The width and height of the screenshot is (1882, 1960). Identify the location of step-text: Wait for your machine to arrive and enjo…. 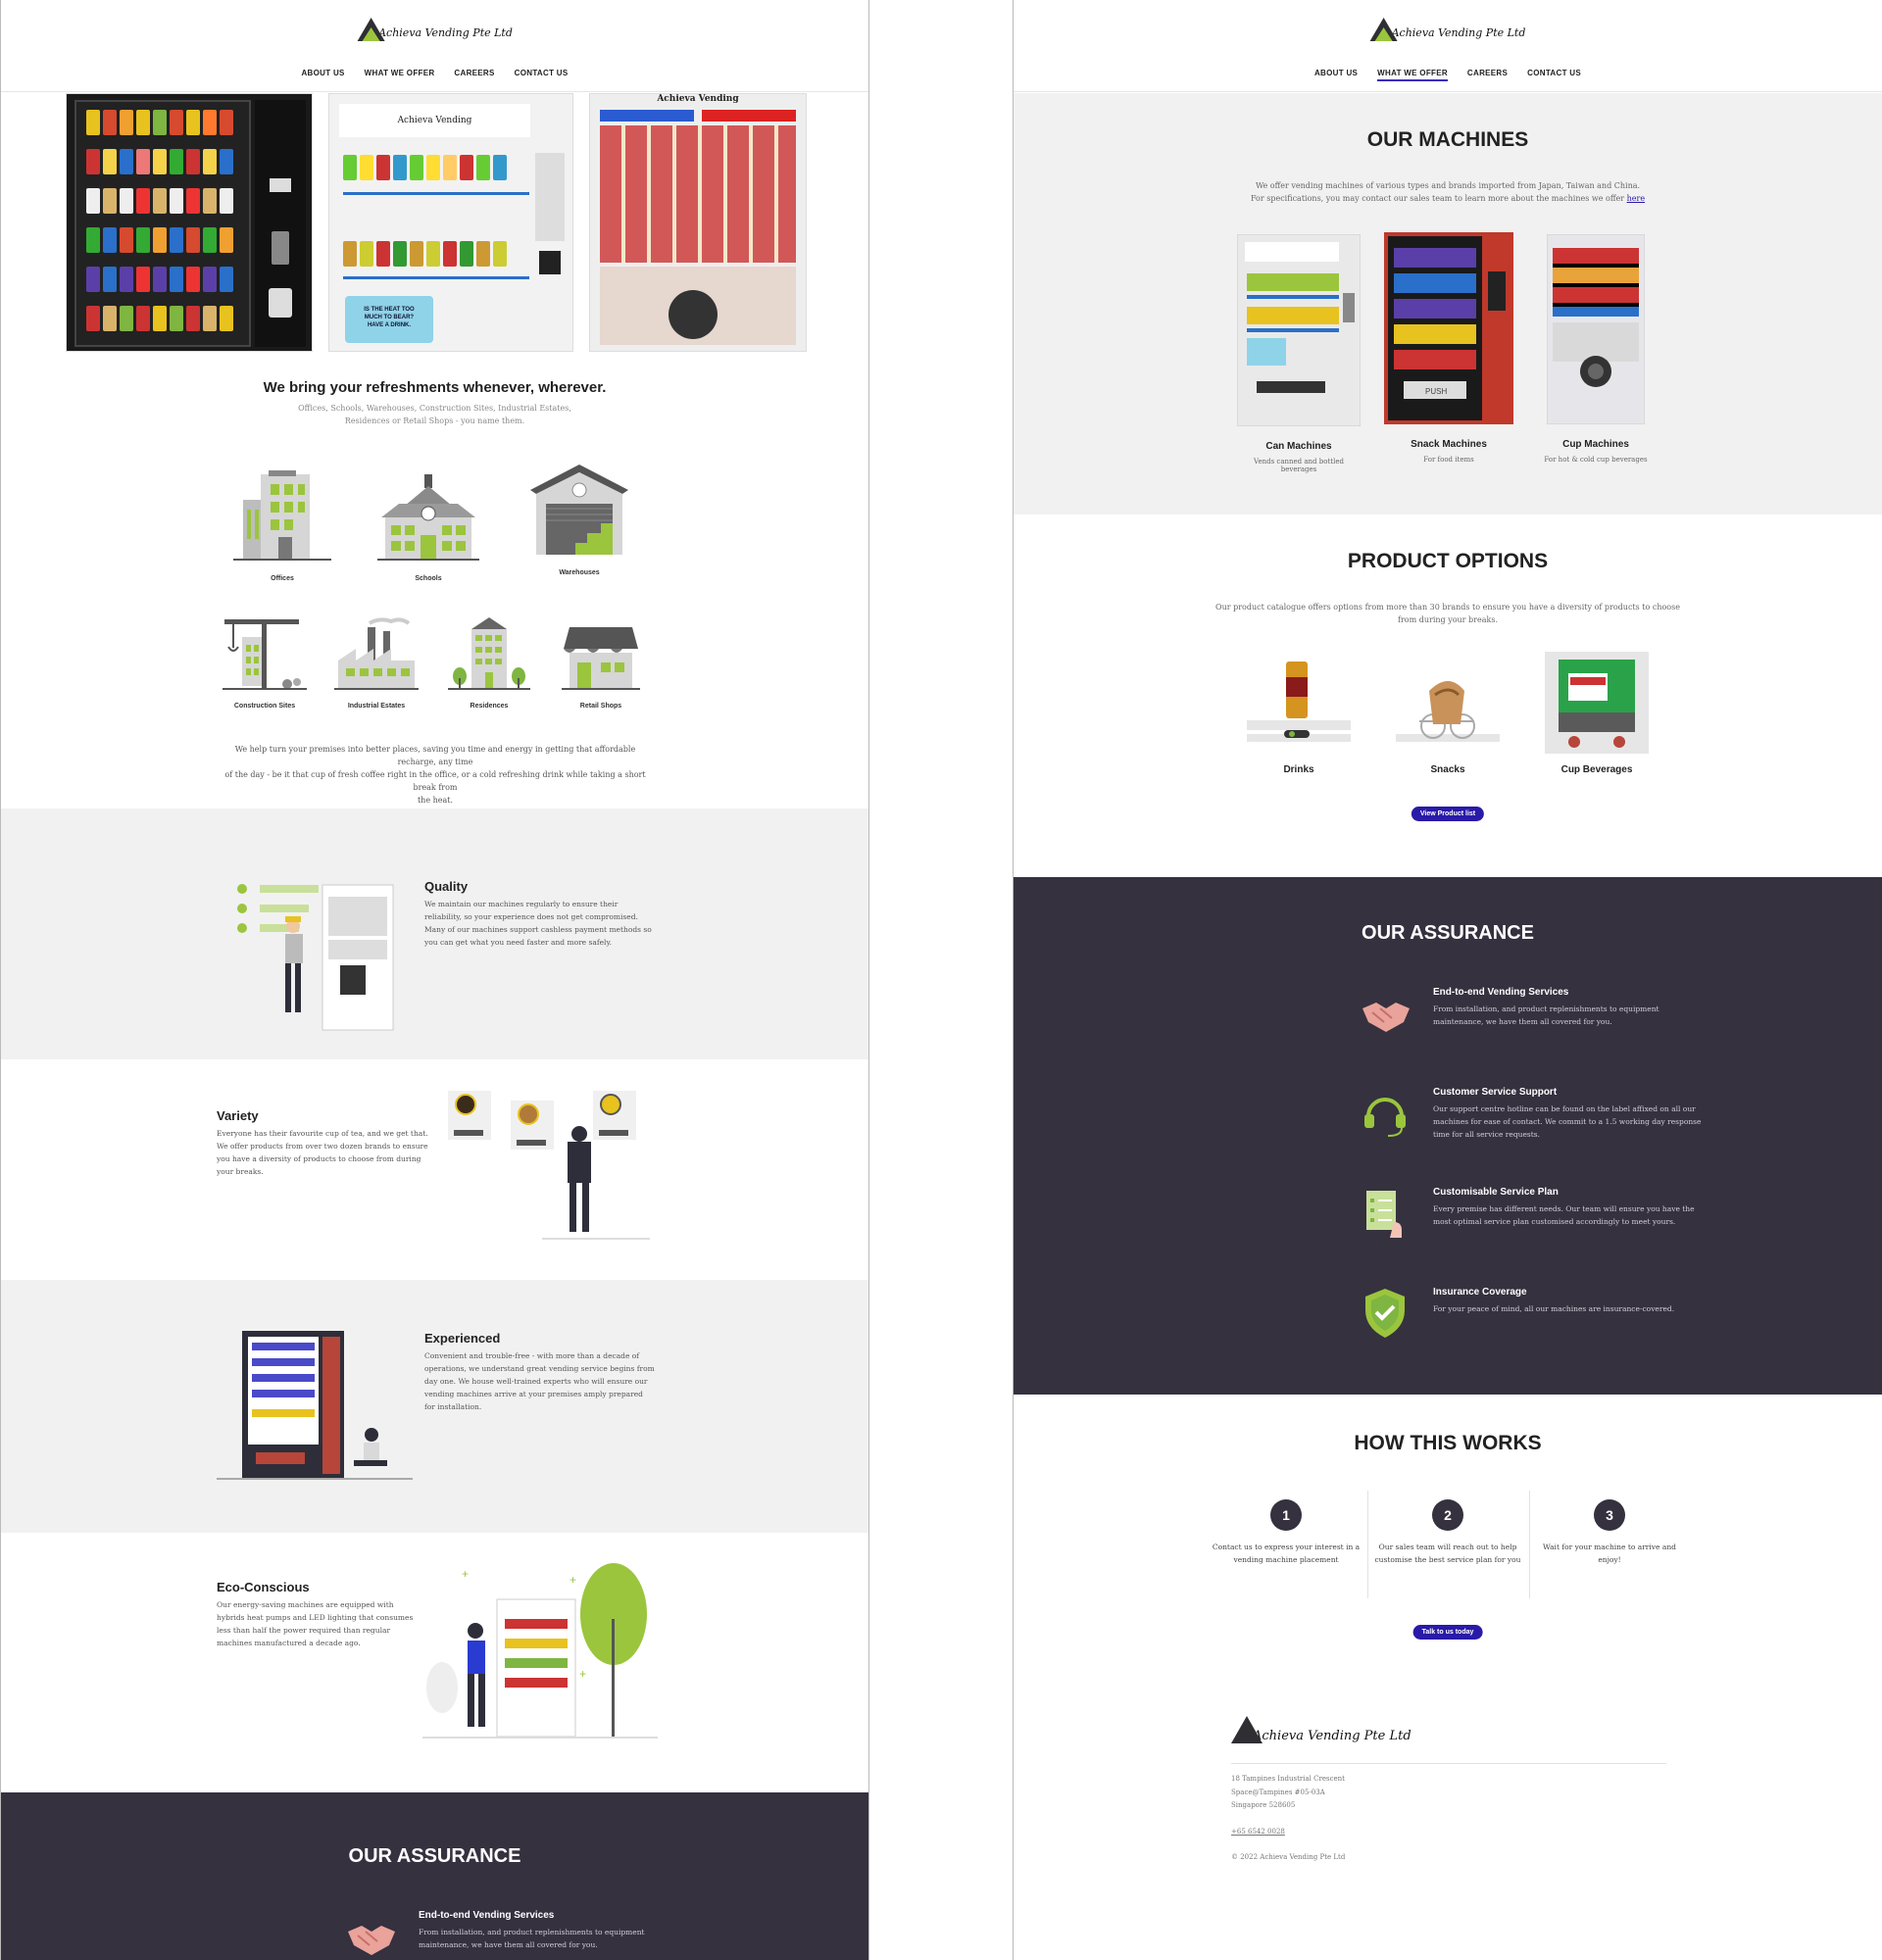
(1609, 1553).